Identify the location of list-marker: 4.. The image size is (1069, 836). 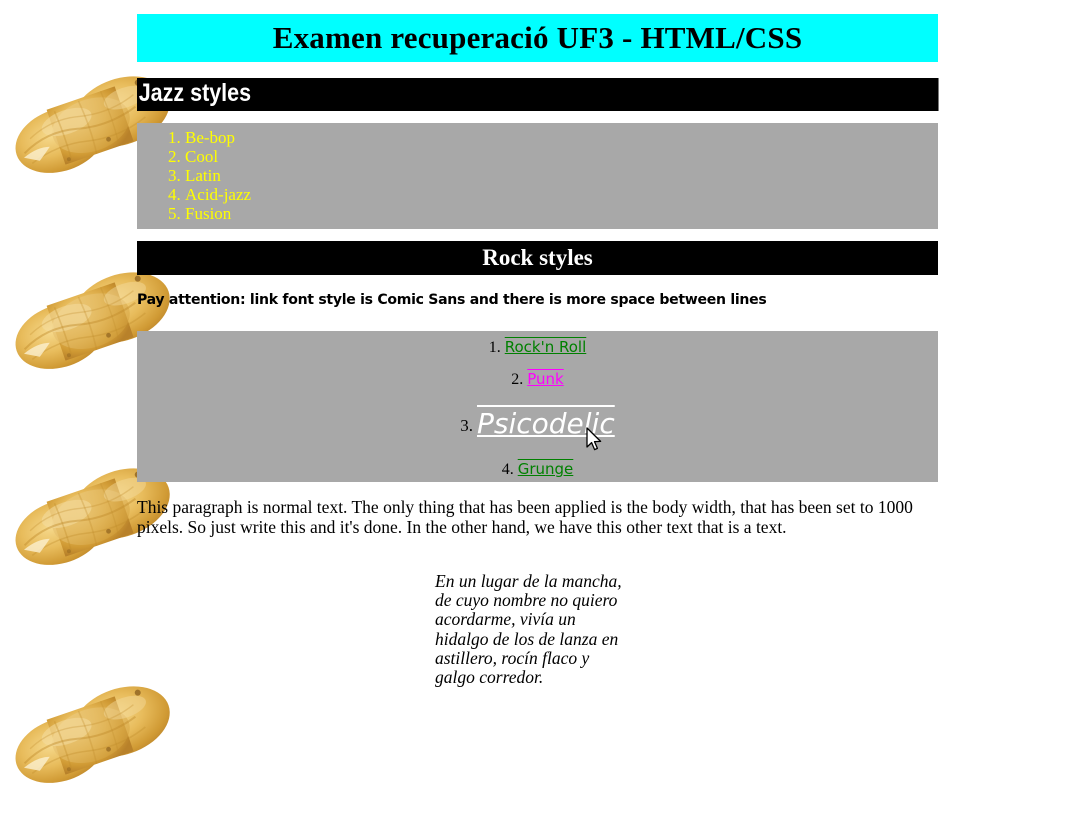
(507, 469).